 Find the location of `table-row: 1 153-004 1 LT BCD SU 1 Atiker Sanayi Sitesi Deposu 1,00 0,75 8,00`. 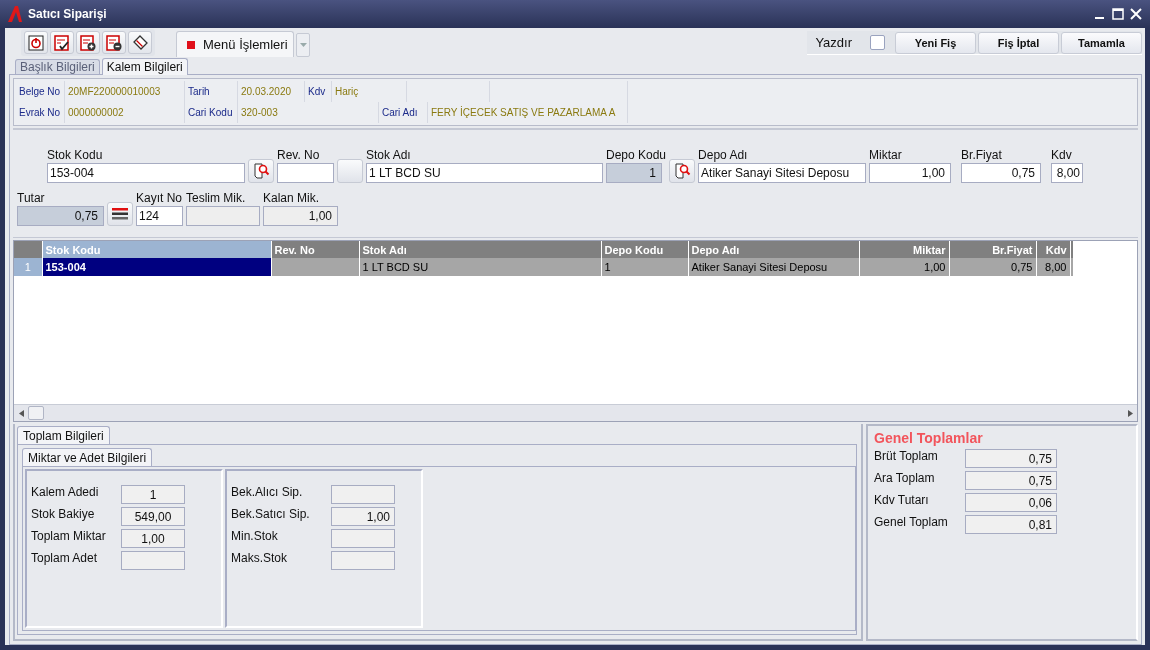

table-row: 1 153-004 1 LT BCD SU 1 Atiker Sanayi Sitesi Deposu 1,00 0,75 8,00 is located at coordinates (544, 267).